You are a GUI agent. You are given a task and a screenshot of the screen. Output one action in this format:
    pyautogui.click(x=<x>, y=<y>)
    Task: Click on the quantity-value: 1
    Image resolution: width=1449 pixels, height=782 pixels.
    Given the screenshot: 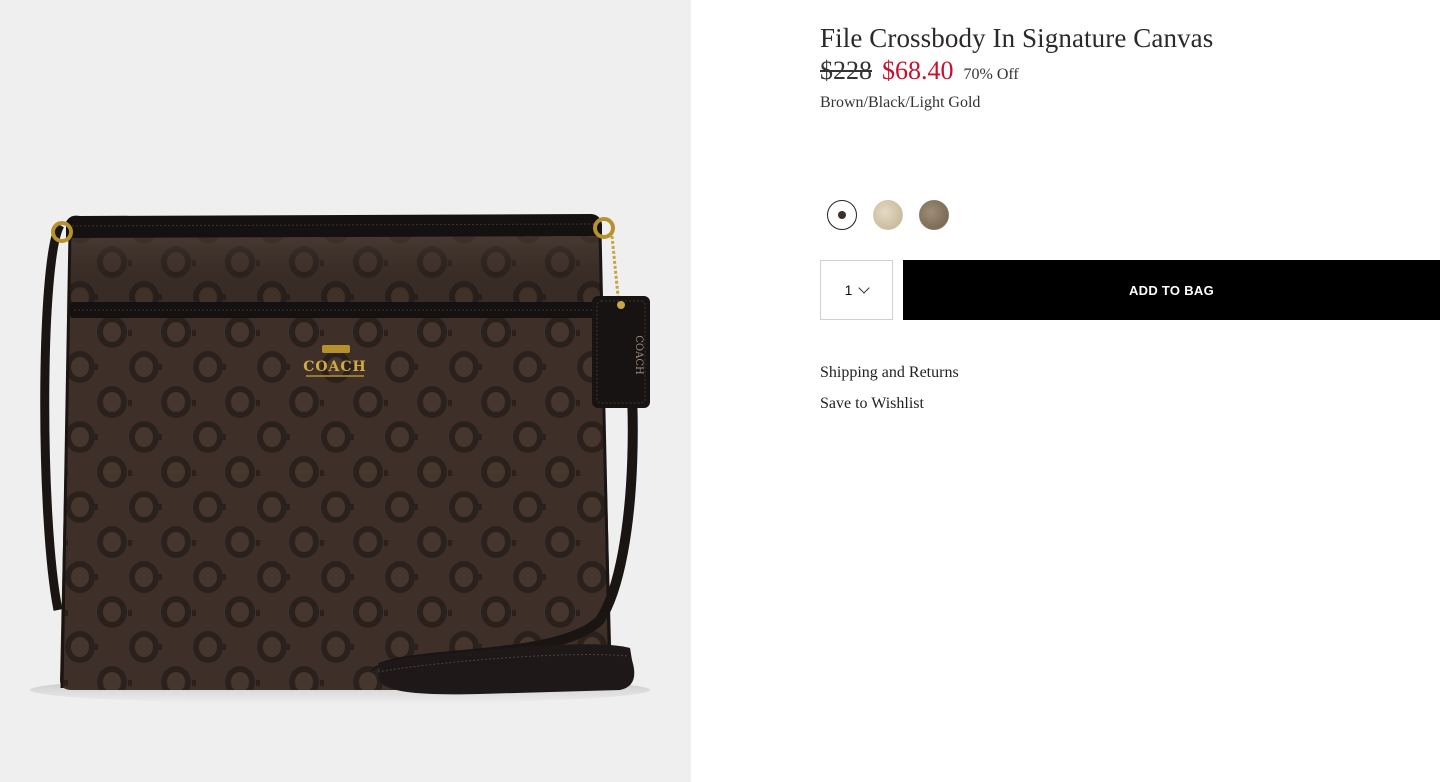 What is the action you would take?
    pyautogui.click(x=848, y=290)
    